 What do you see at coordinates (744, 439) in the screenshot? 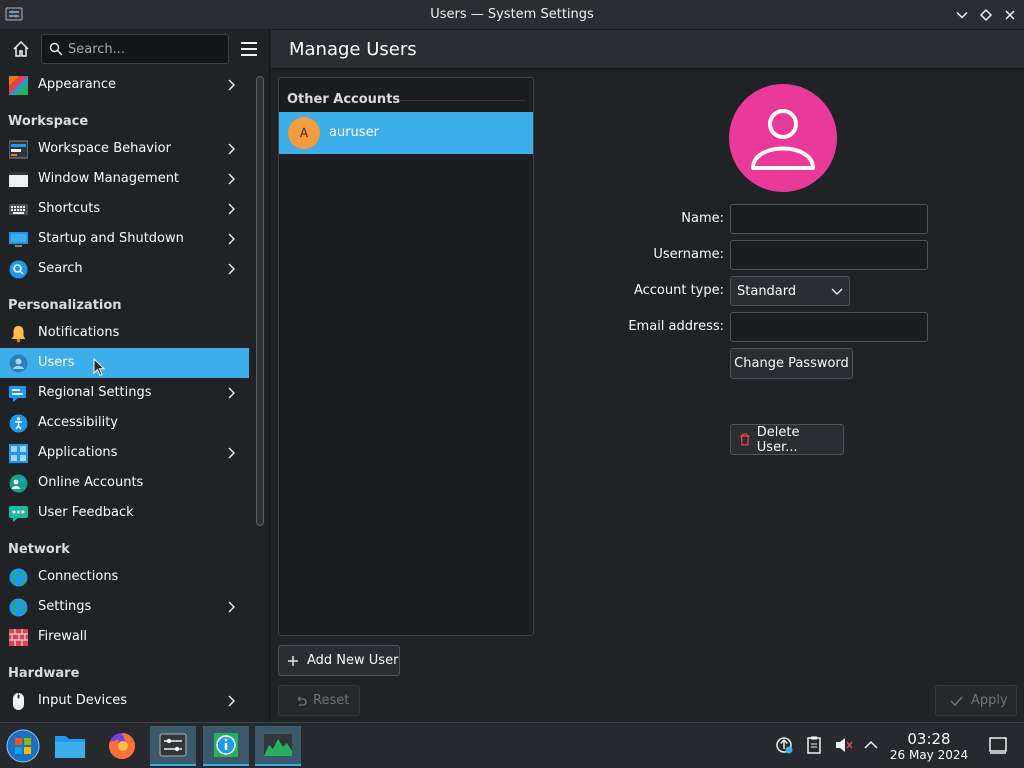
I see `trash-icon` at bounding box center [744, 439].